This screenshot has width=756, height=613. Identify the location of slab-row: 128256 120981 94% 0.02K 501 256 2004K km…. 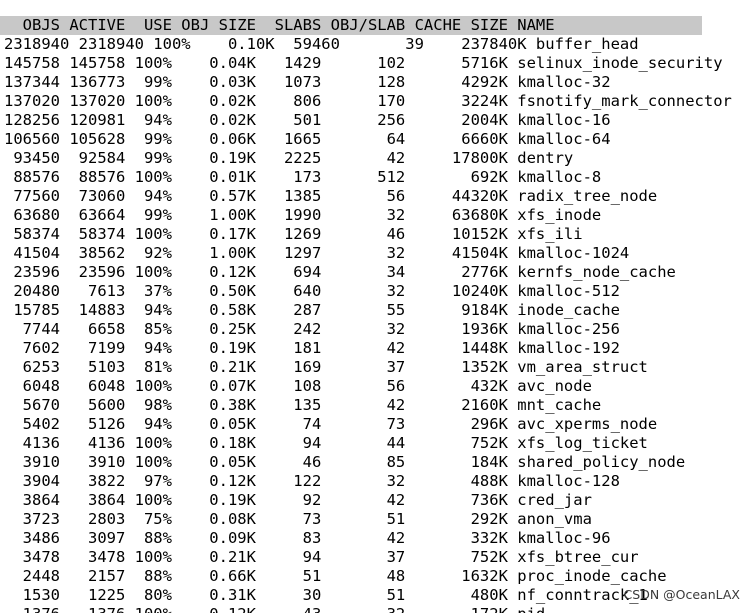
(307, 120).